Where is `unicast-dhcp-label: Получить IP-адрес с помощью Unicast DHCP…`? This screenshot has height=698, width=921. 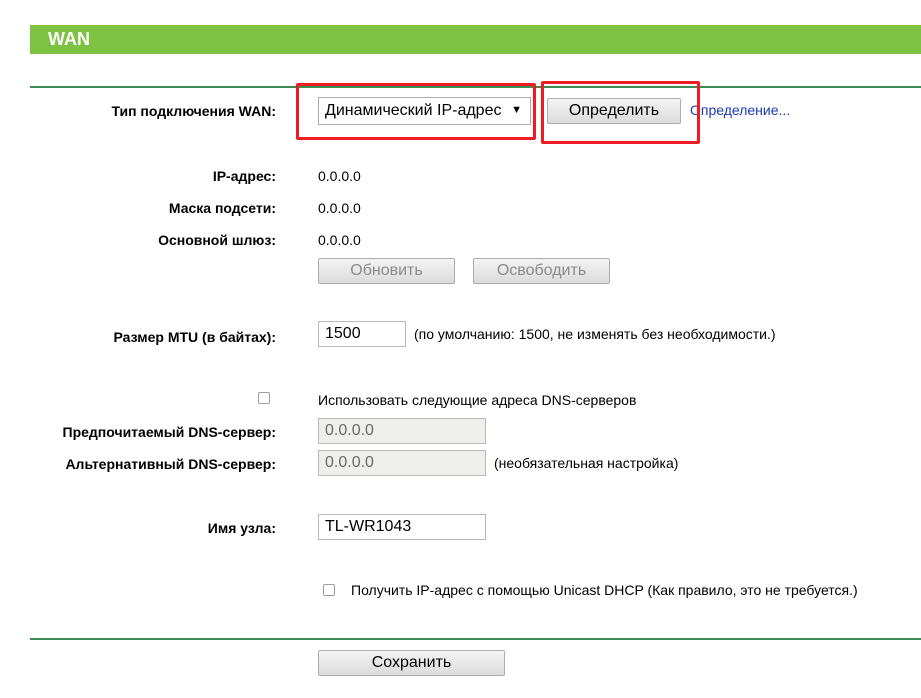 unicast-dhcp-label: Получить IP-адрес с помощью Unicast DHCP… is located at coordinates (604, 590).